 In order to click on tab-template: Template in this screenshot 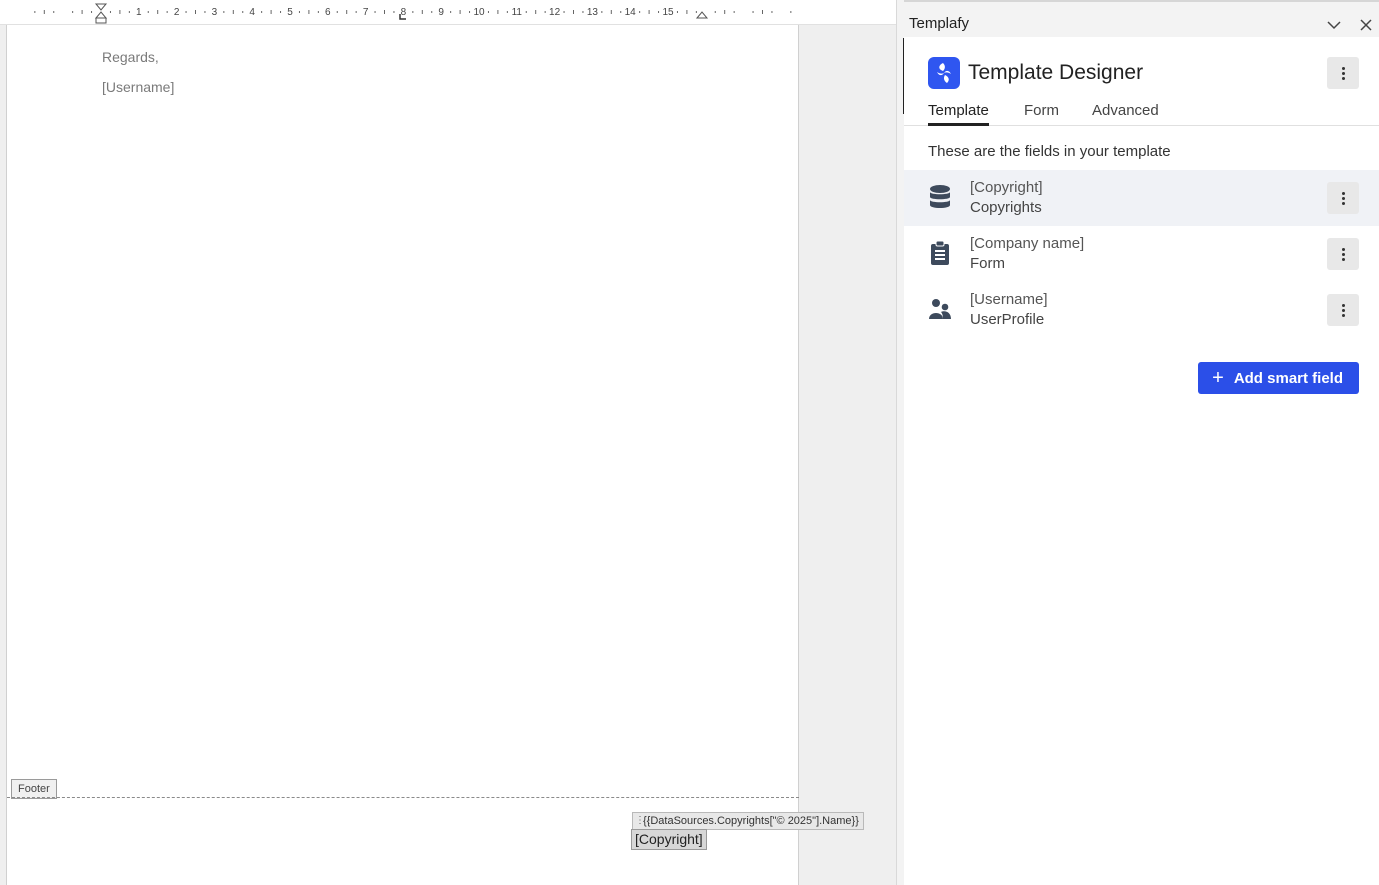, I will do `click(958, 114)`.